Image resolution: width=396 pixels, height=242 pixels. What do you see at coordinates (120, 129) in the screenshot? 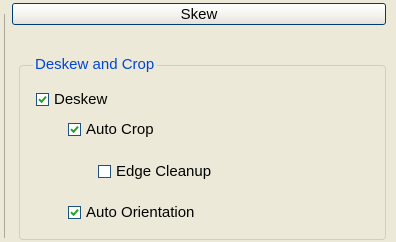
I see `auto-crop-label: Auto Crop` at bounding box center [120, 129].